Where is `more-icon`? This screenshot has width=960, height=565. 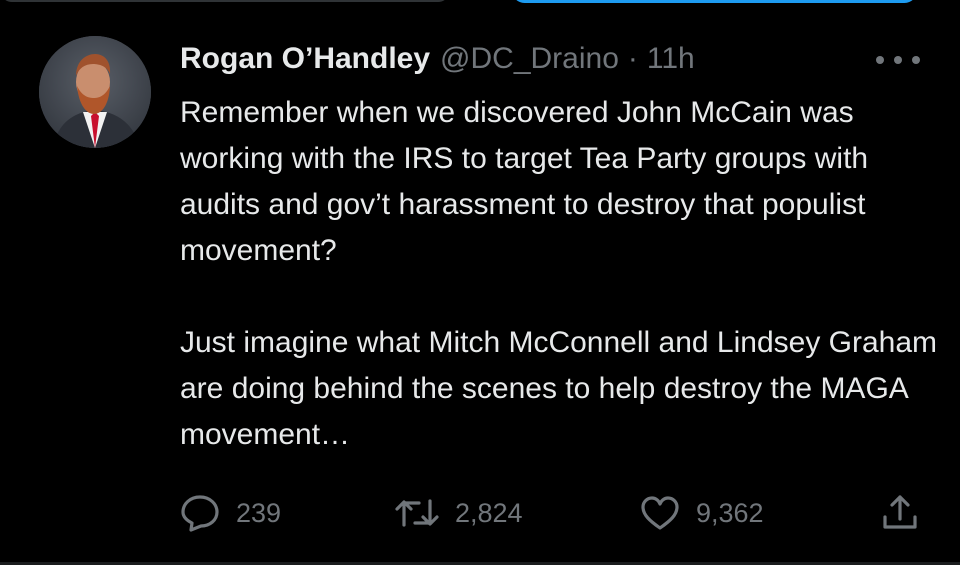
more-icon is located at coordinates (898, 60).